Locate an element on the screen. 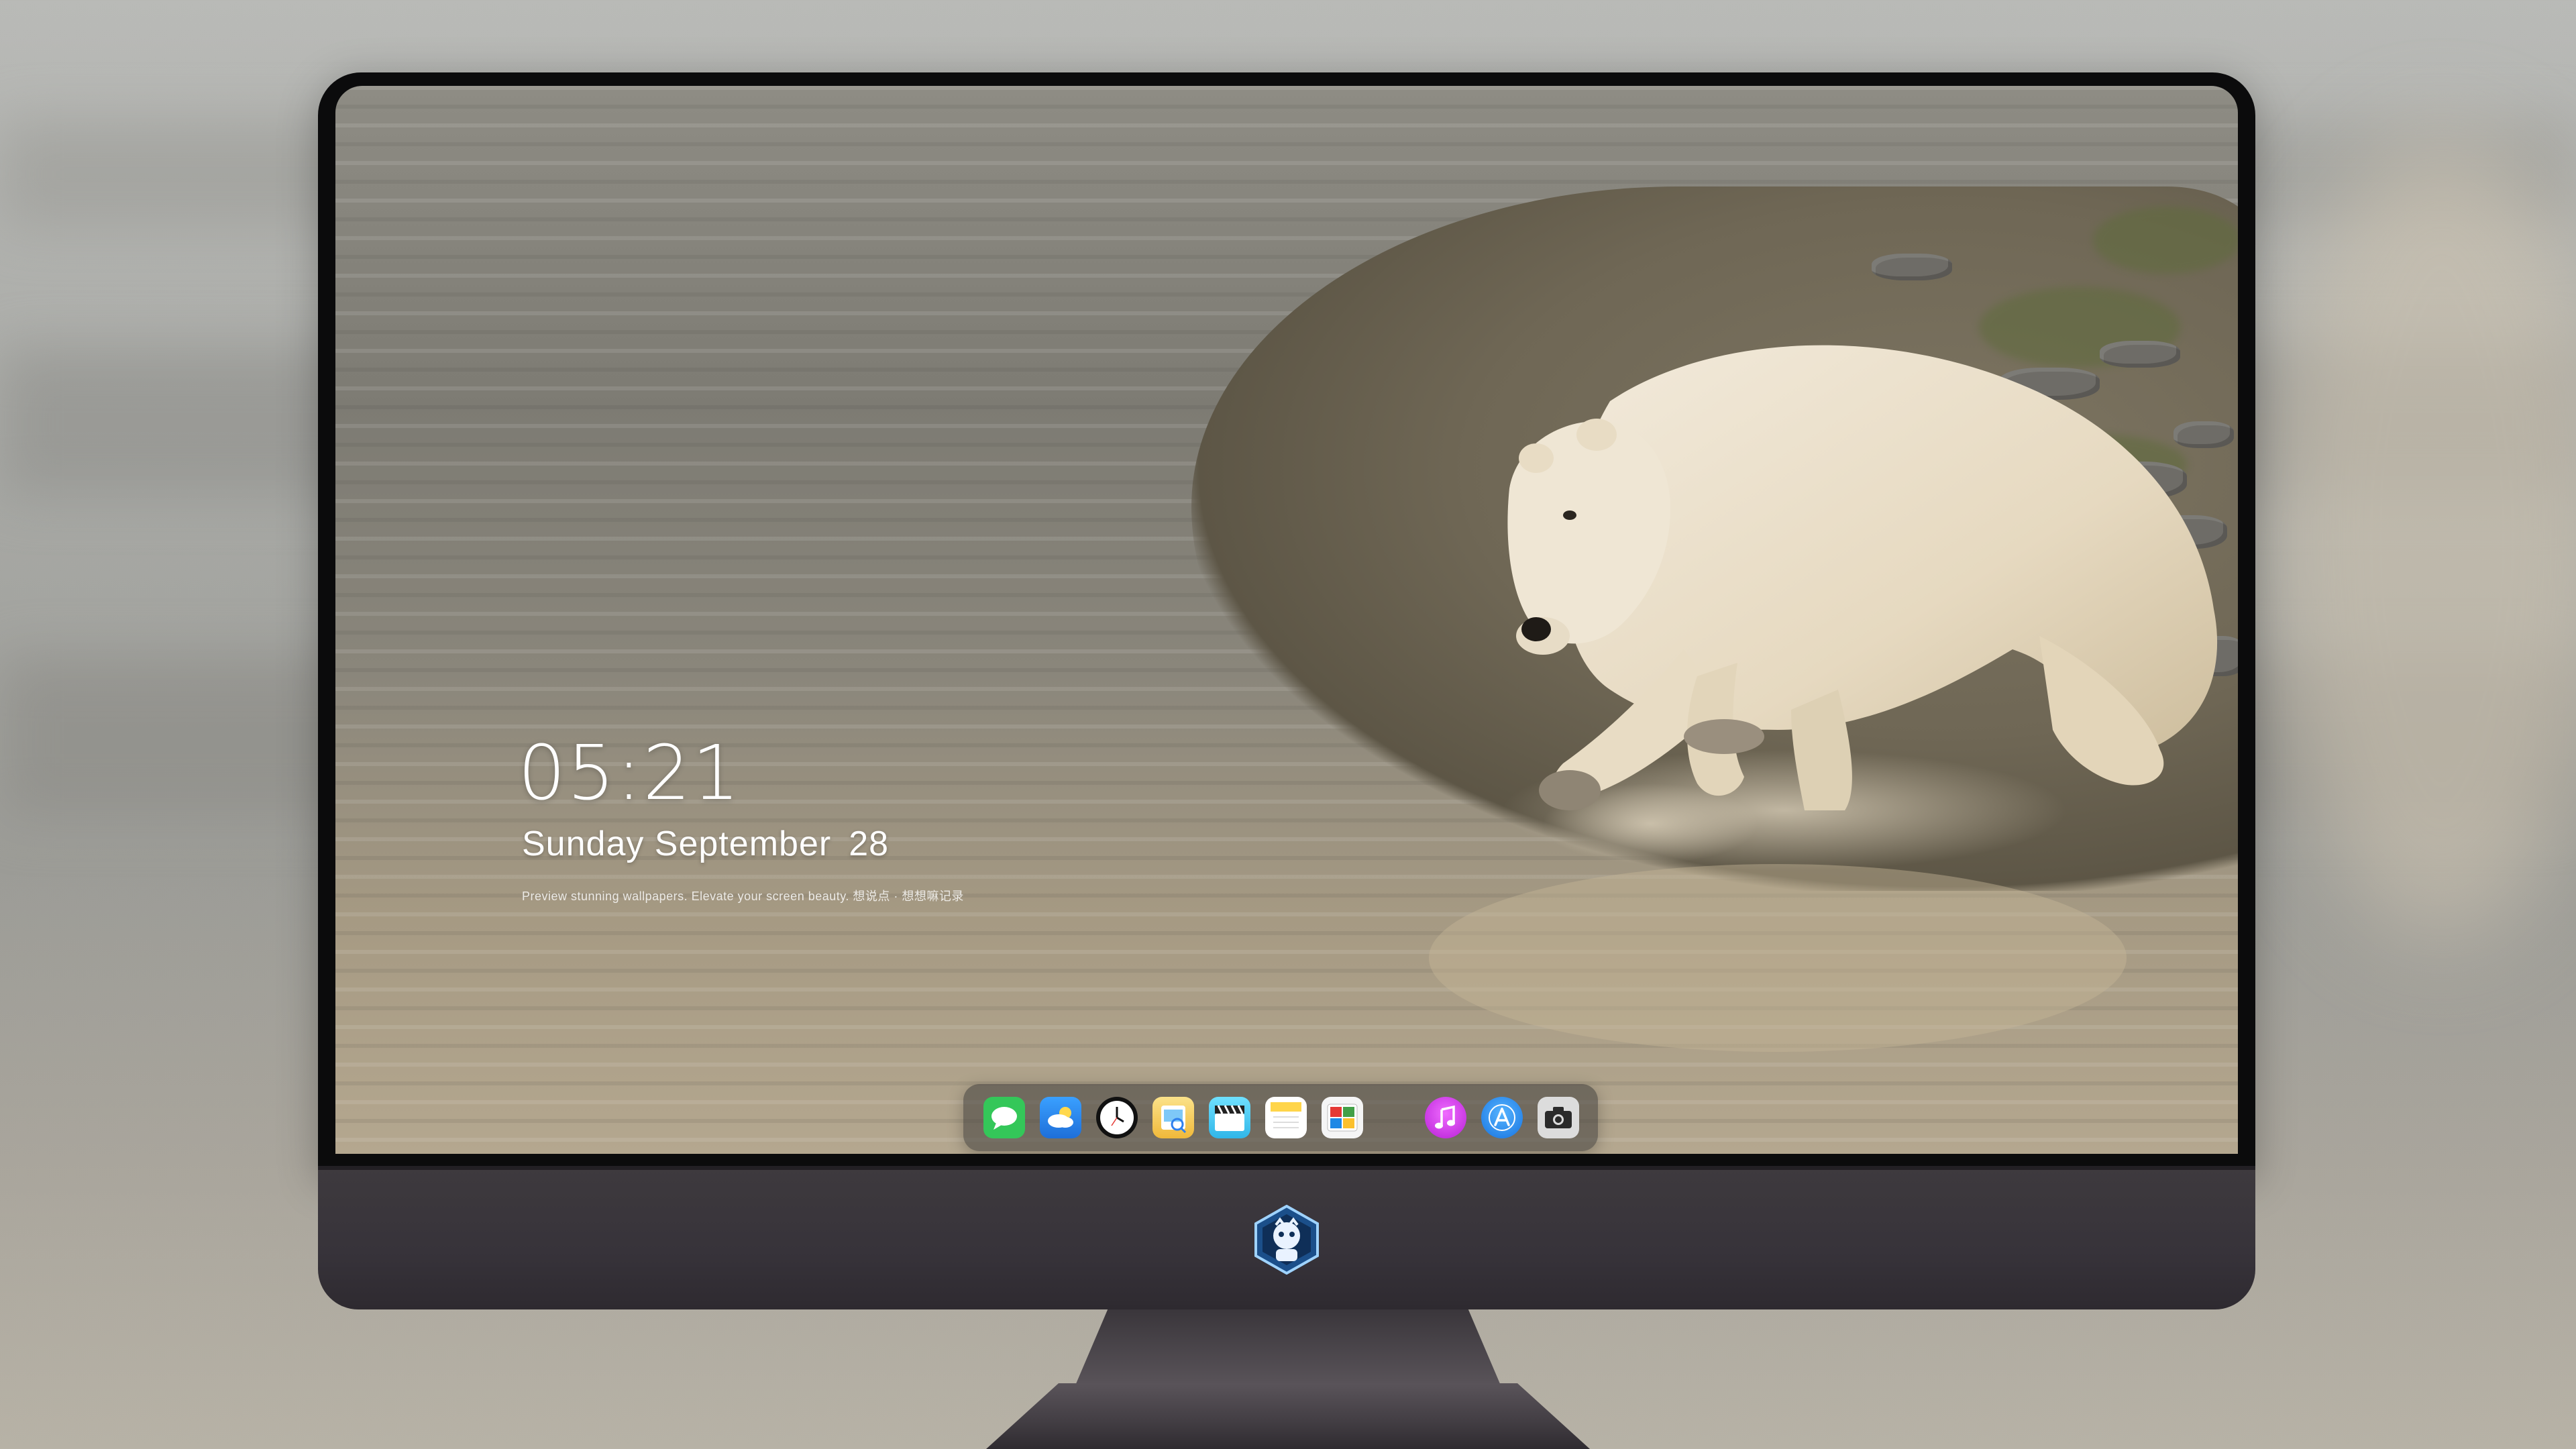 The width and height of the screenshot is (2576, 1449). notes-icon is located at coordinates (1286, 1115).